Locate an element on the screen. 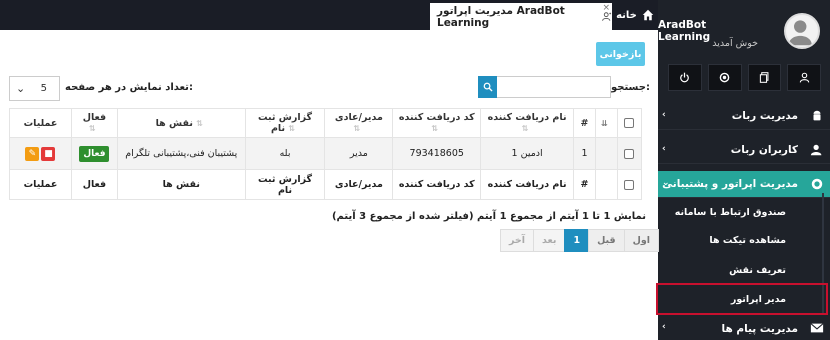 The image size is (830, 340). foot-report: گزارش ثبت نام is located at coordinates (285, 184).